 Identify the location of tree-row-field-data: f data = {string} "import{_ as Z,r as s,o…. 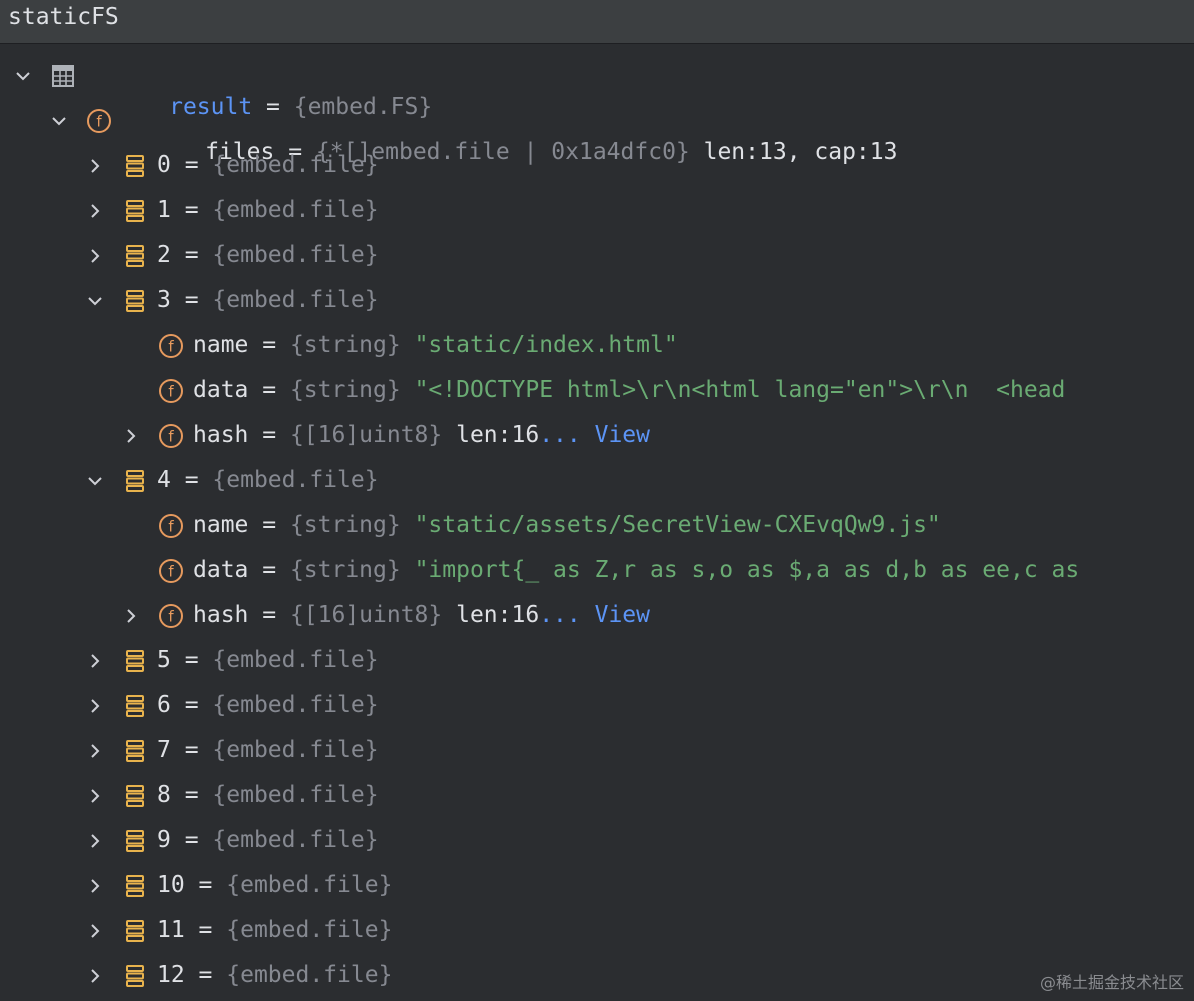
(597, 570).